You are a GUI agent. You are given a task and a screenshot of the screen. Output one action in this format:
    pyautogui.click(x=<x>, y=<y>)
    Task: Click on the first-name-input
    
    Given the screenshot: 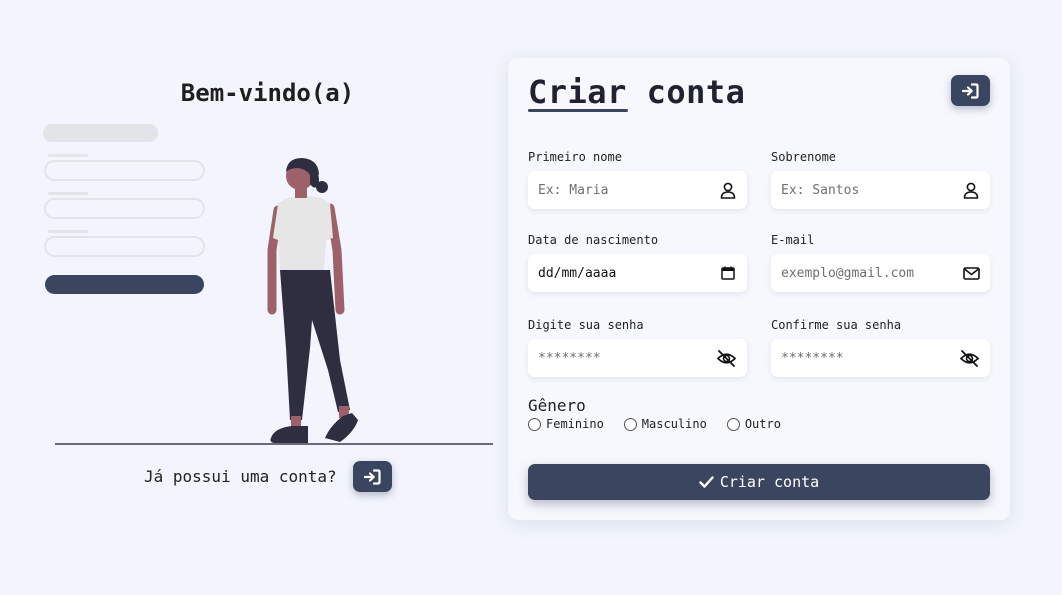 What is the action you would take?
    pyautogui.click(x=628, y=190)
    